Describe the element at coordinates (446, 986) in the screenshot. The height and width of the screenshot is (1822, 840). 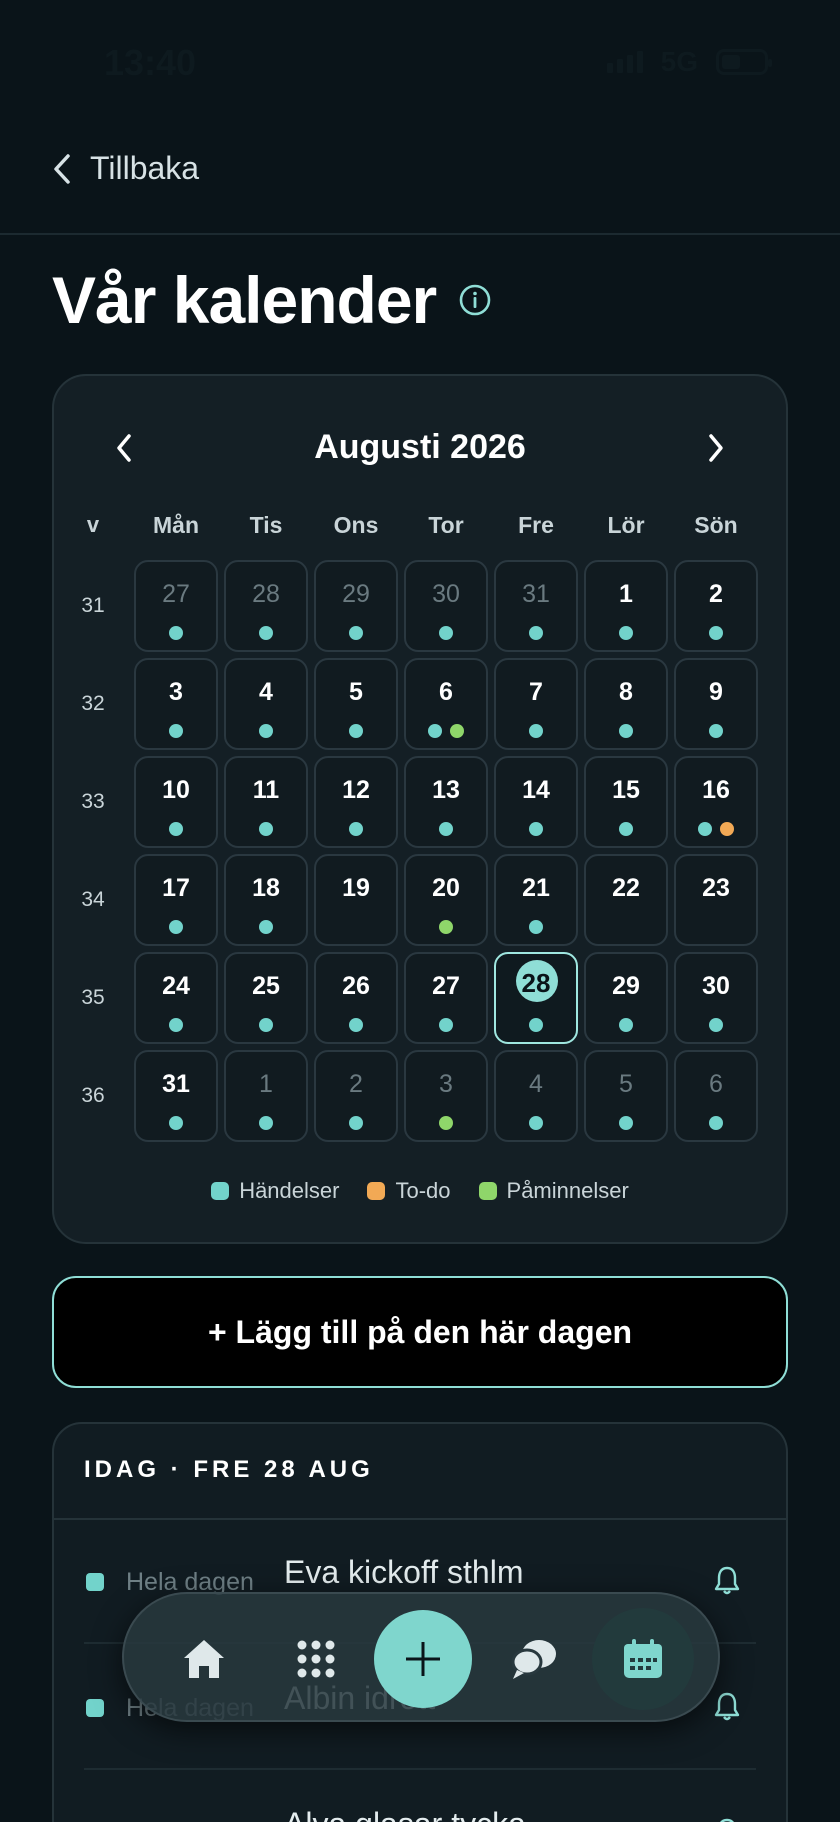
I see `day-number: 27` at that location.